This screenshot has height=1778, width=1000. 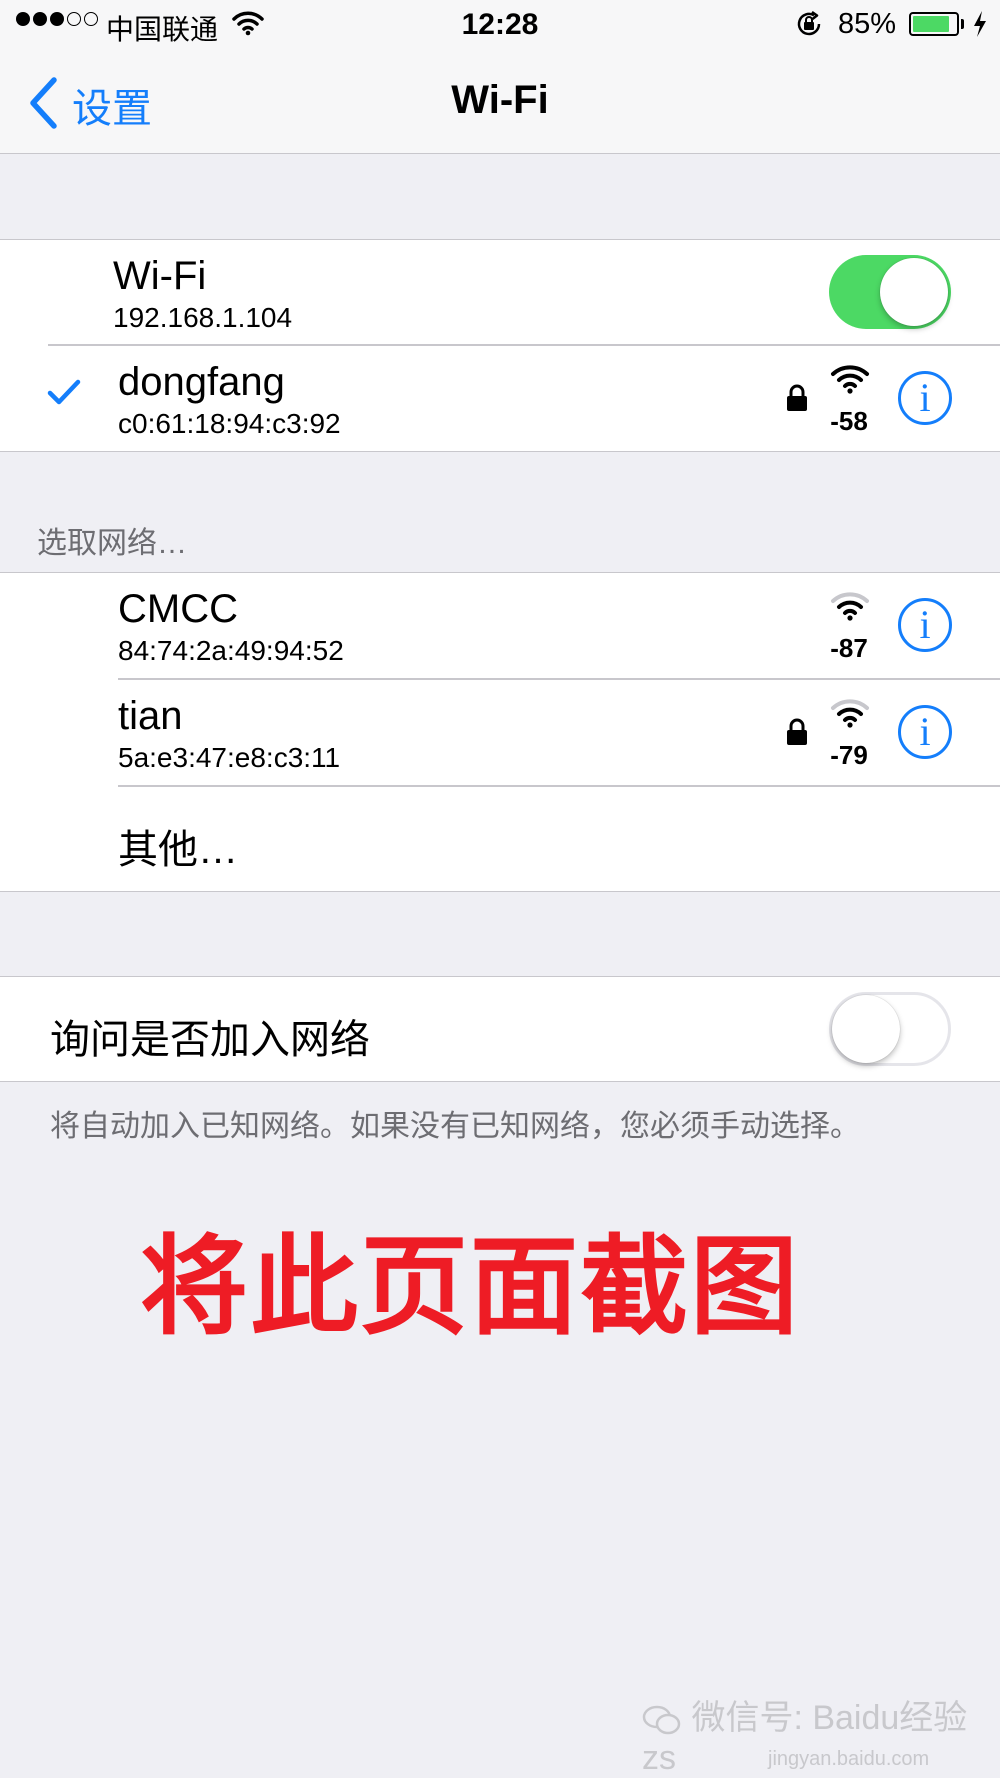 I want to click on signal-strength-value: -58, so click(x=849, y=421).